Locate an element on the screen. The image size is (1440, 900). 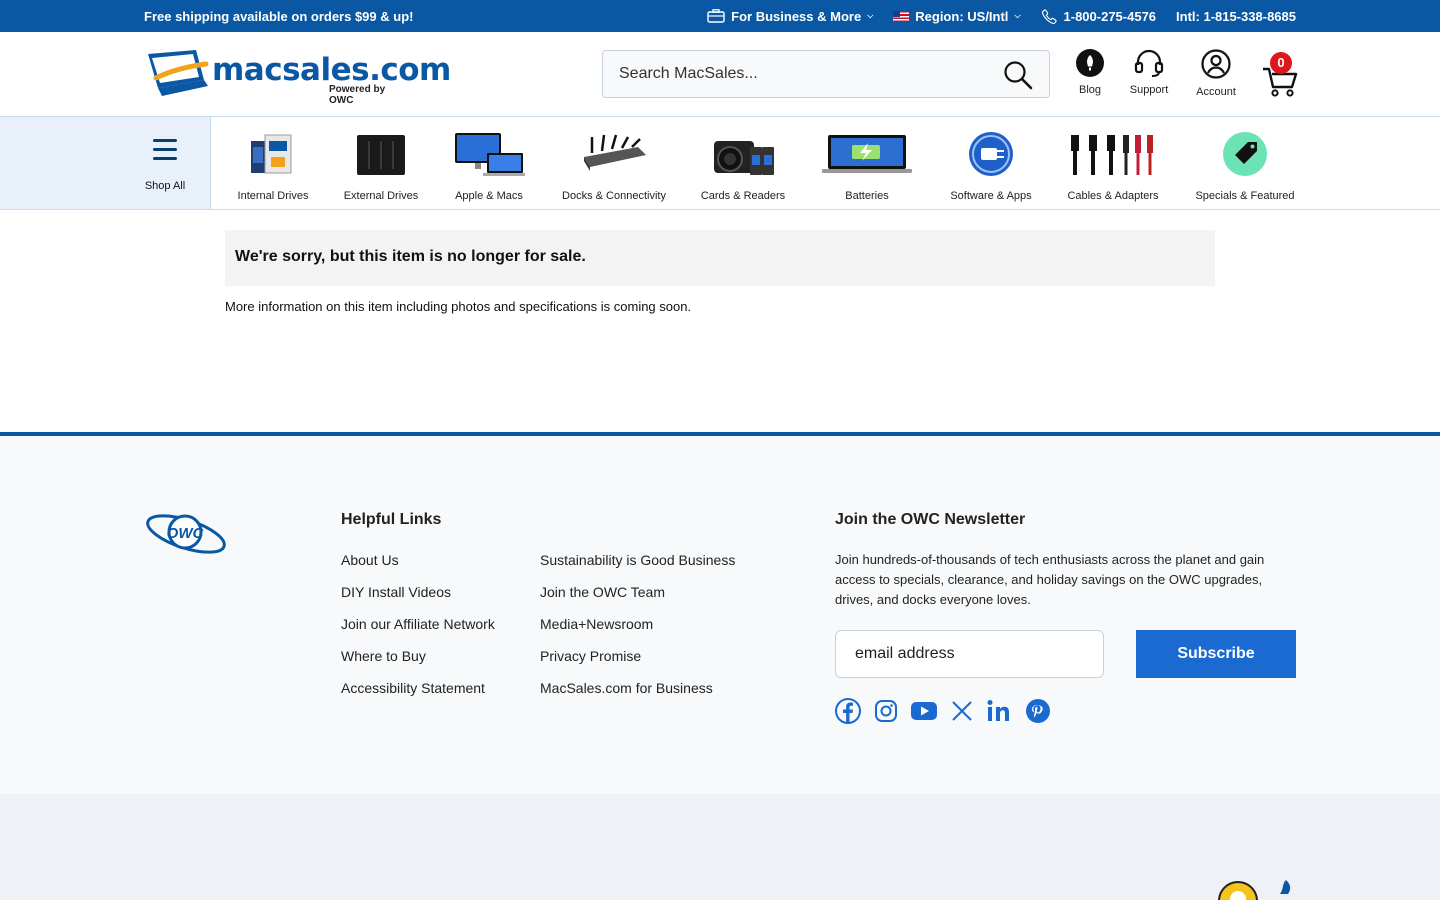
category-label: Apple & Macs is located at coordinates (489, 196).